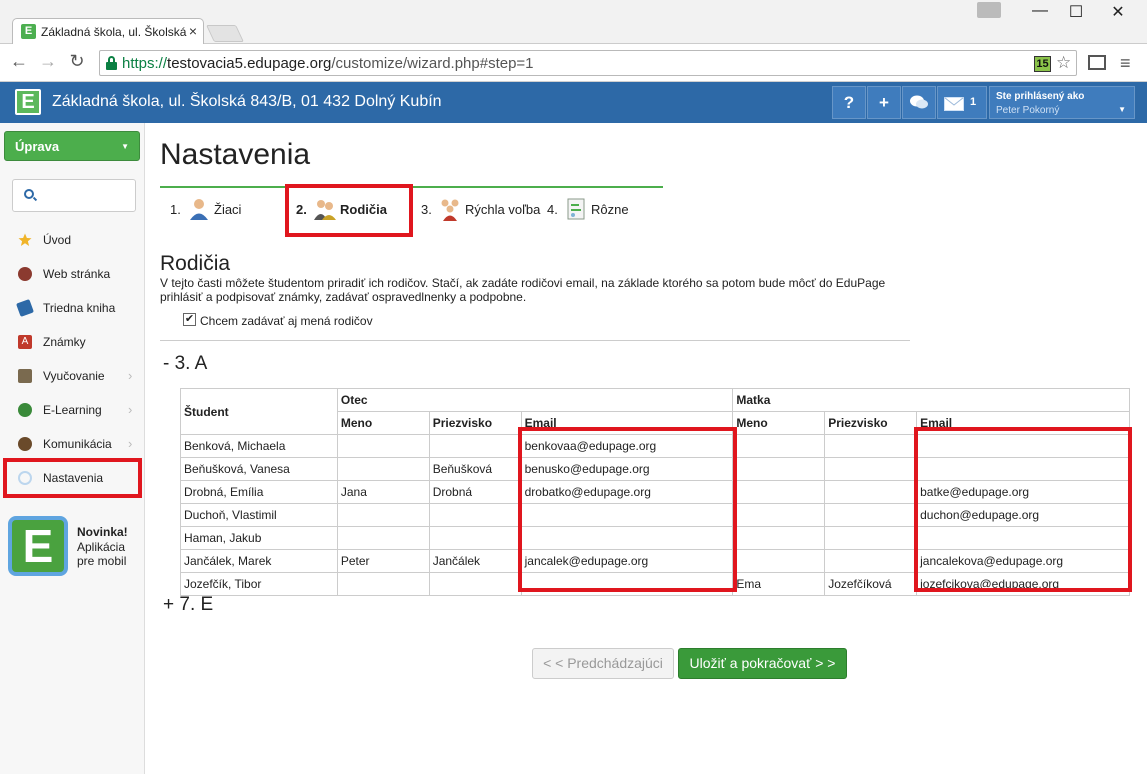  I want to click on father-surname-field: Drobná, so click(475, 492).